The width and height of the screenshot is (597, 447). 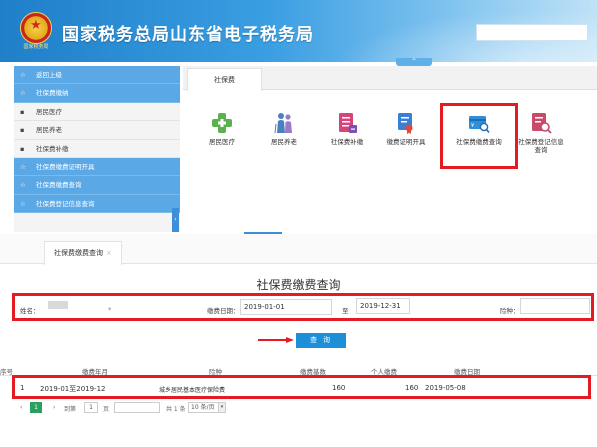 What do you see at coordinates (52, 93) in the screenshot?
I see `sidebar-item-label: 社保费缴纳` at bounding box center [52, 93].